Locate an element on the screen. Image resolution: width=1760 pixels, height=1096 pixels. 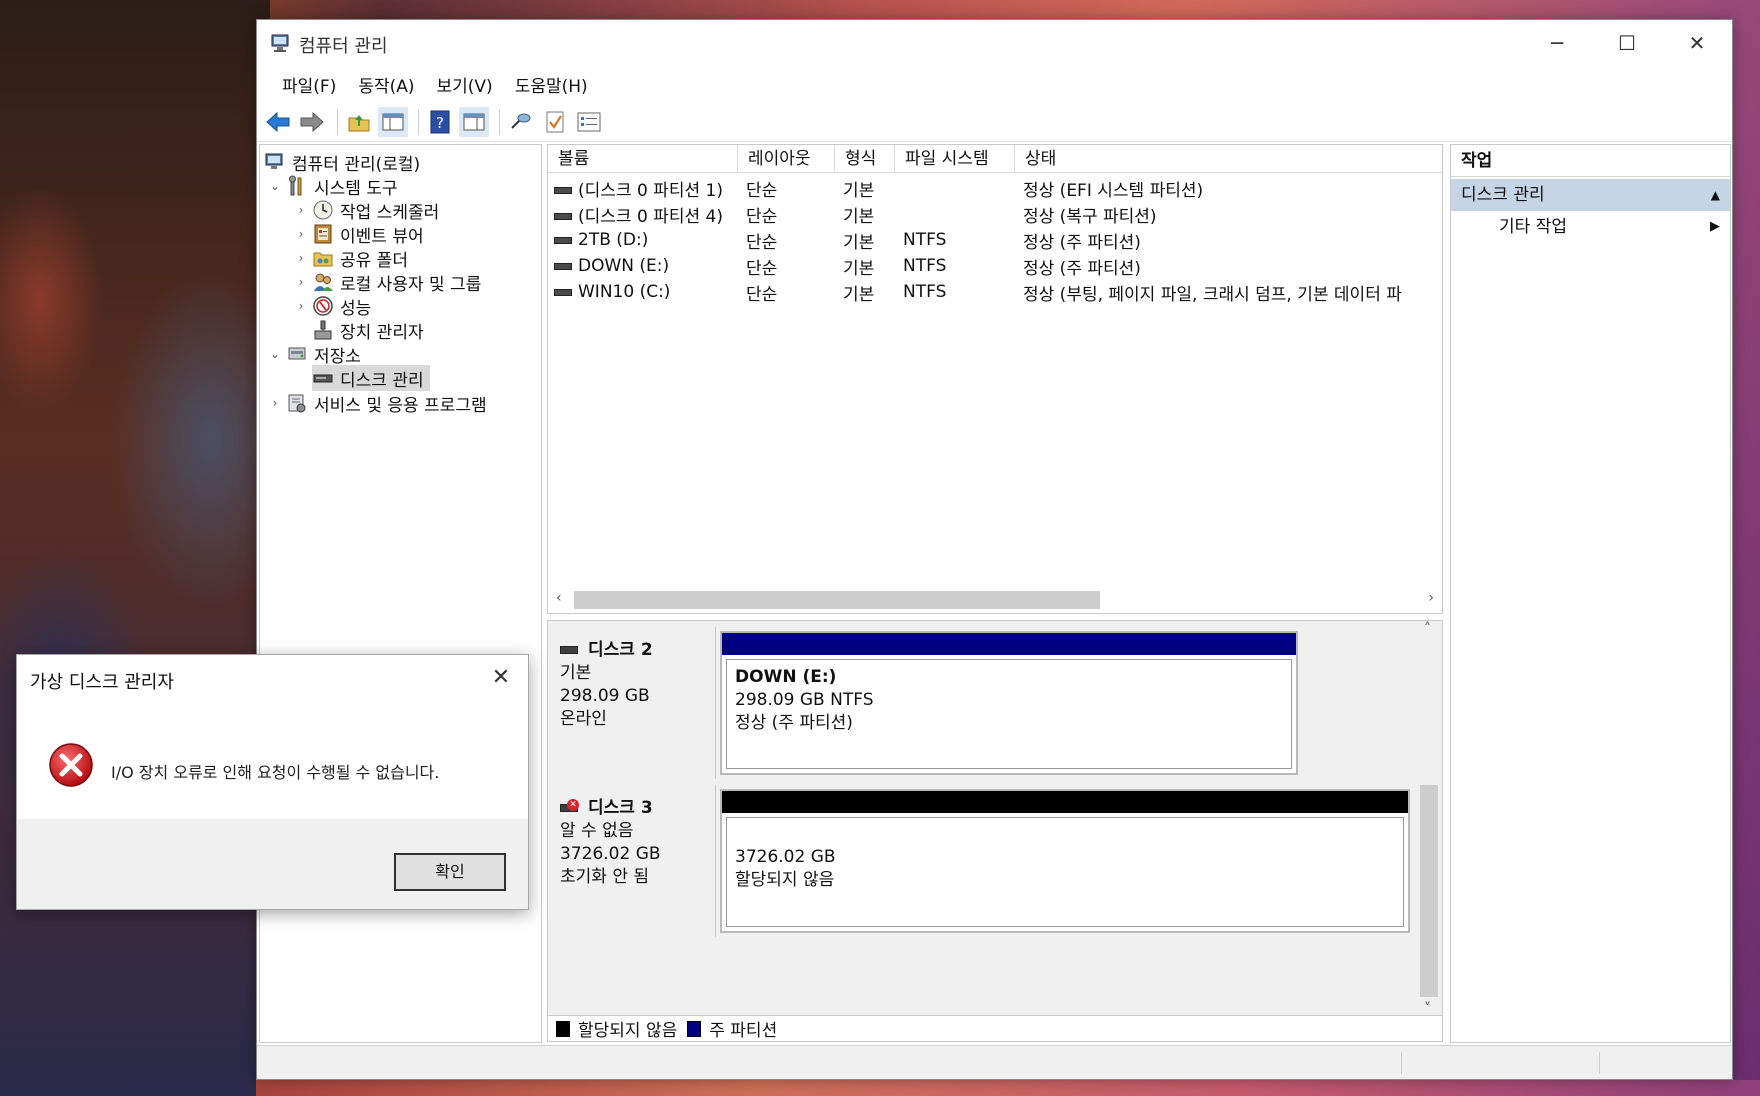
vertical-scrollbar: ˄ ˅ is located at coordinates (1429, 819).